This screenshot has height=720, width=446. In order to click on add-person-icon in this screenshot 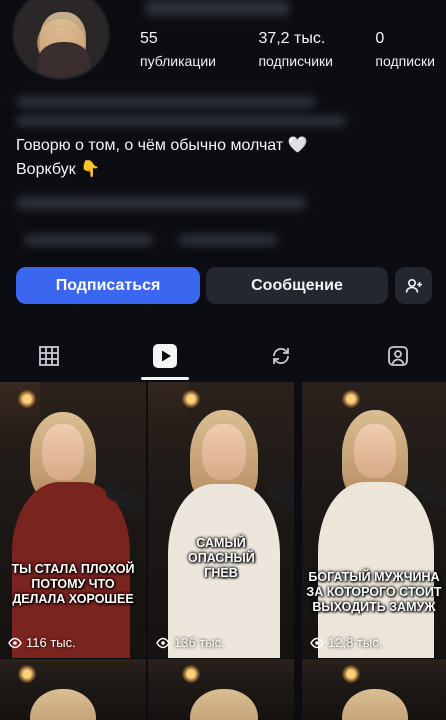, I will do `click(413, 285)`.